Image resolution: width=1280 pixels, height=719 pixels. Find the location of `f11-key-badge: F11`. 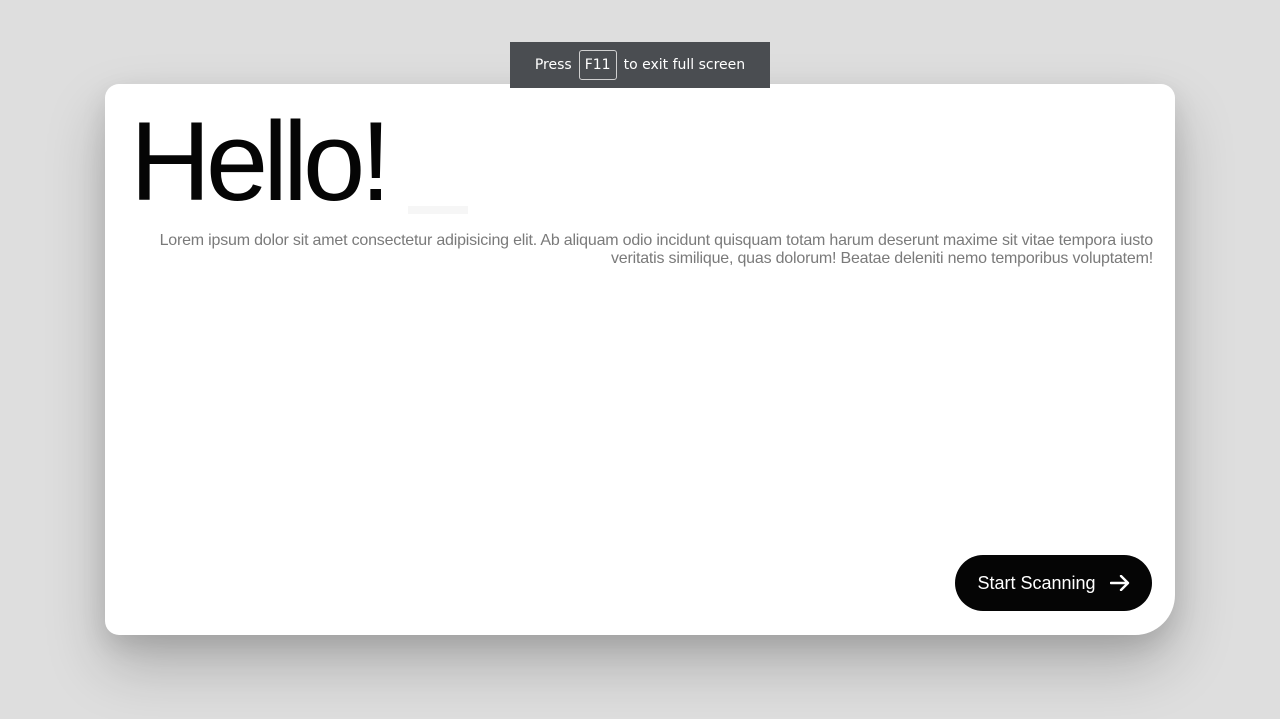

f11-key-badge: F11 is located at coordinates (597, 65).